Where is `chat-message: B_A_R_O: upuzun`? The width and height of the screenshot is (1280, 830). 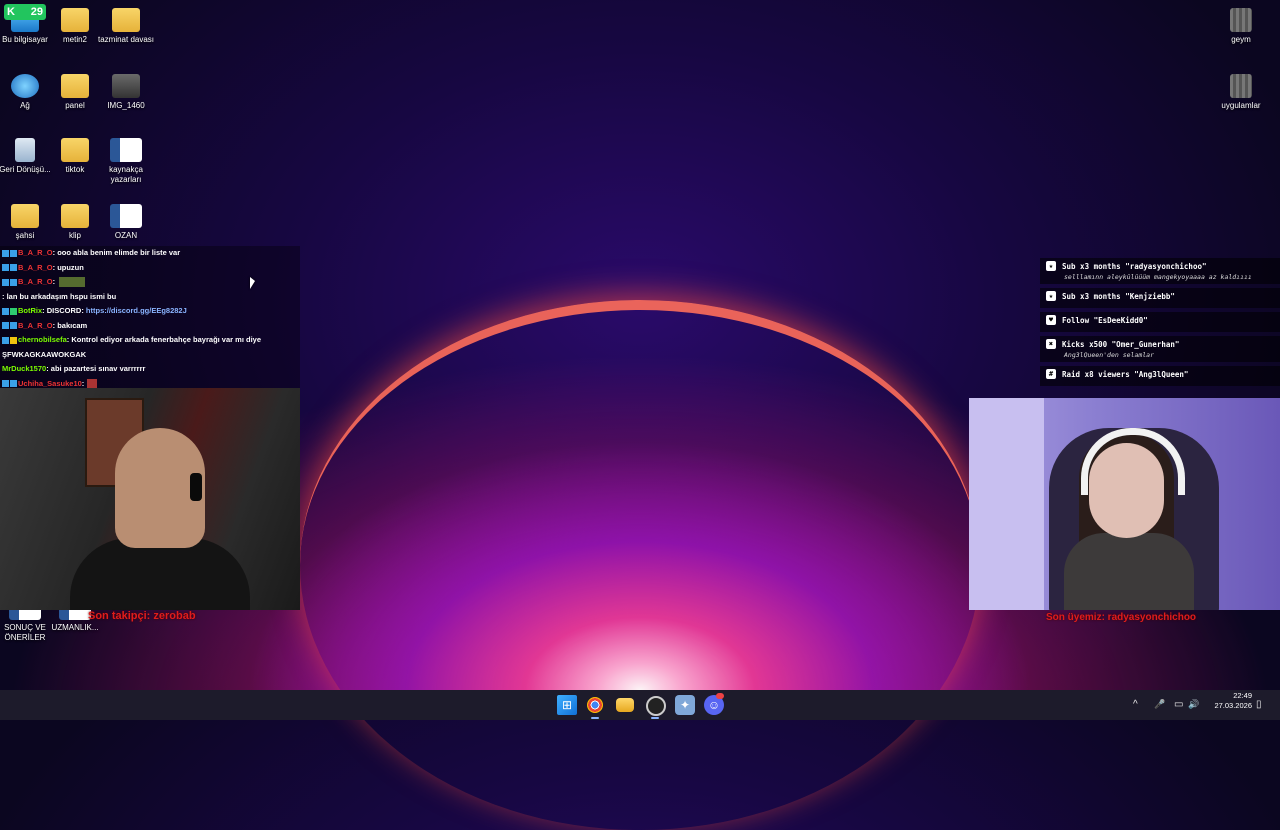
chat-message: B_A_R_O: upuzun is located at coordinates (150, 268).